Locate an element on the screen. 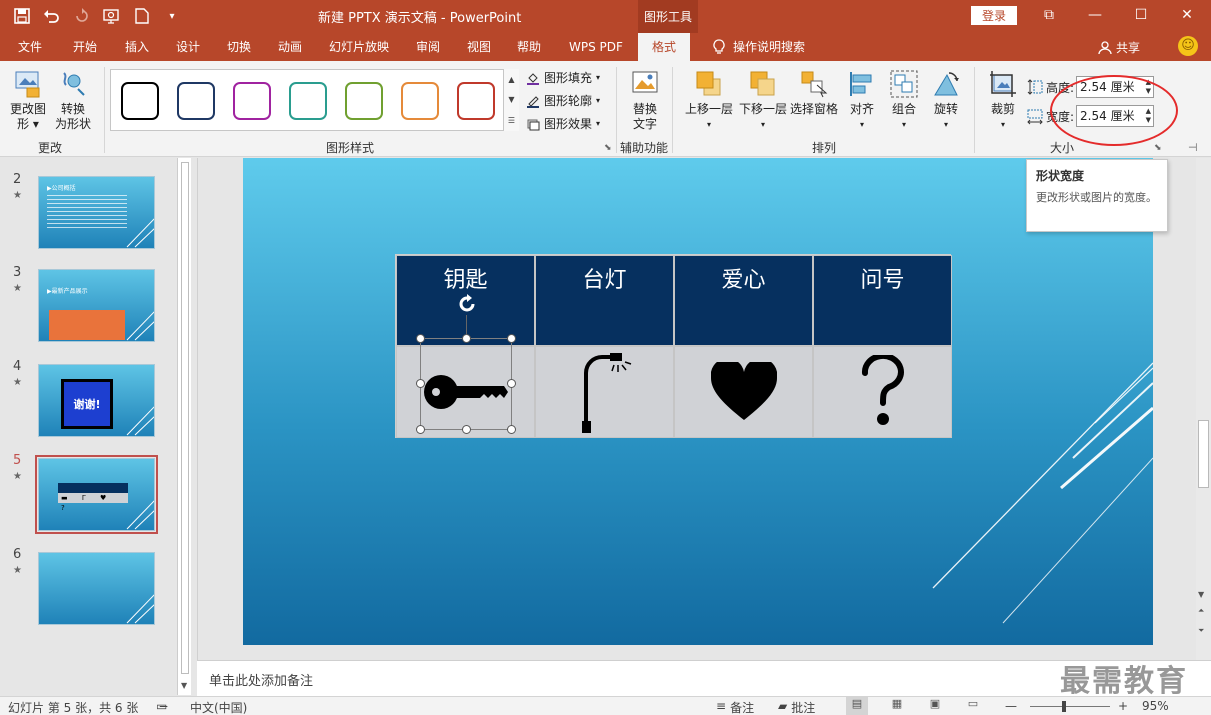  thumbnails-scrollbar: ▼ is located at coordinates (184, 426).